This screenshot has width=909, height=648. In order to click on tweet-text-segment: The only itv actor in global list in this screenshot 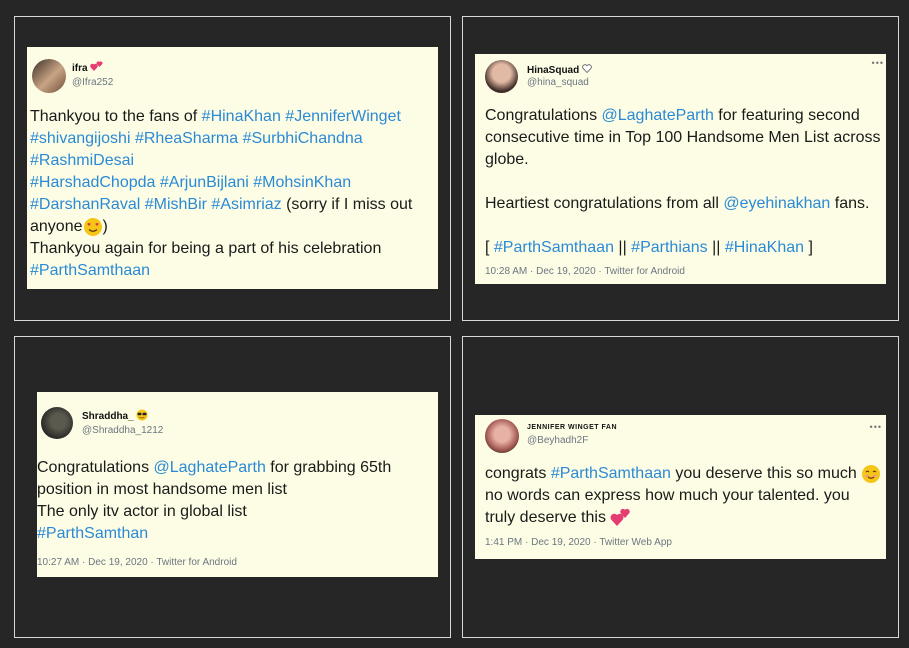, I will do `click(142, 511)`.